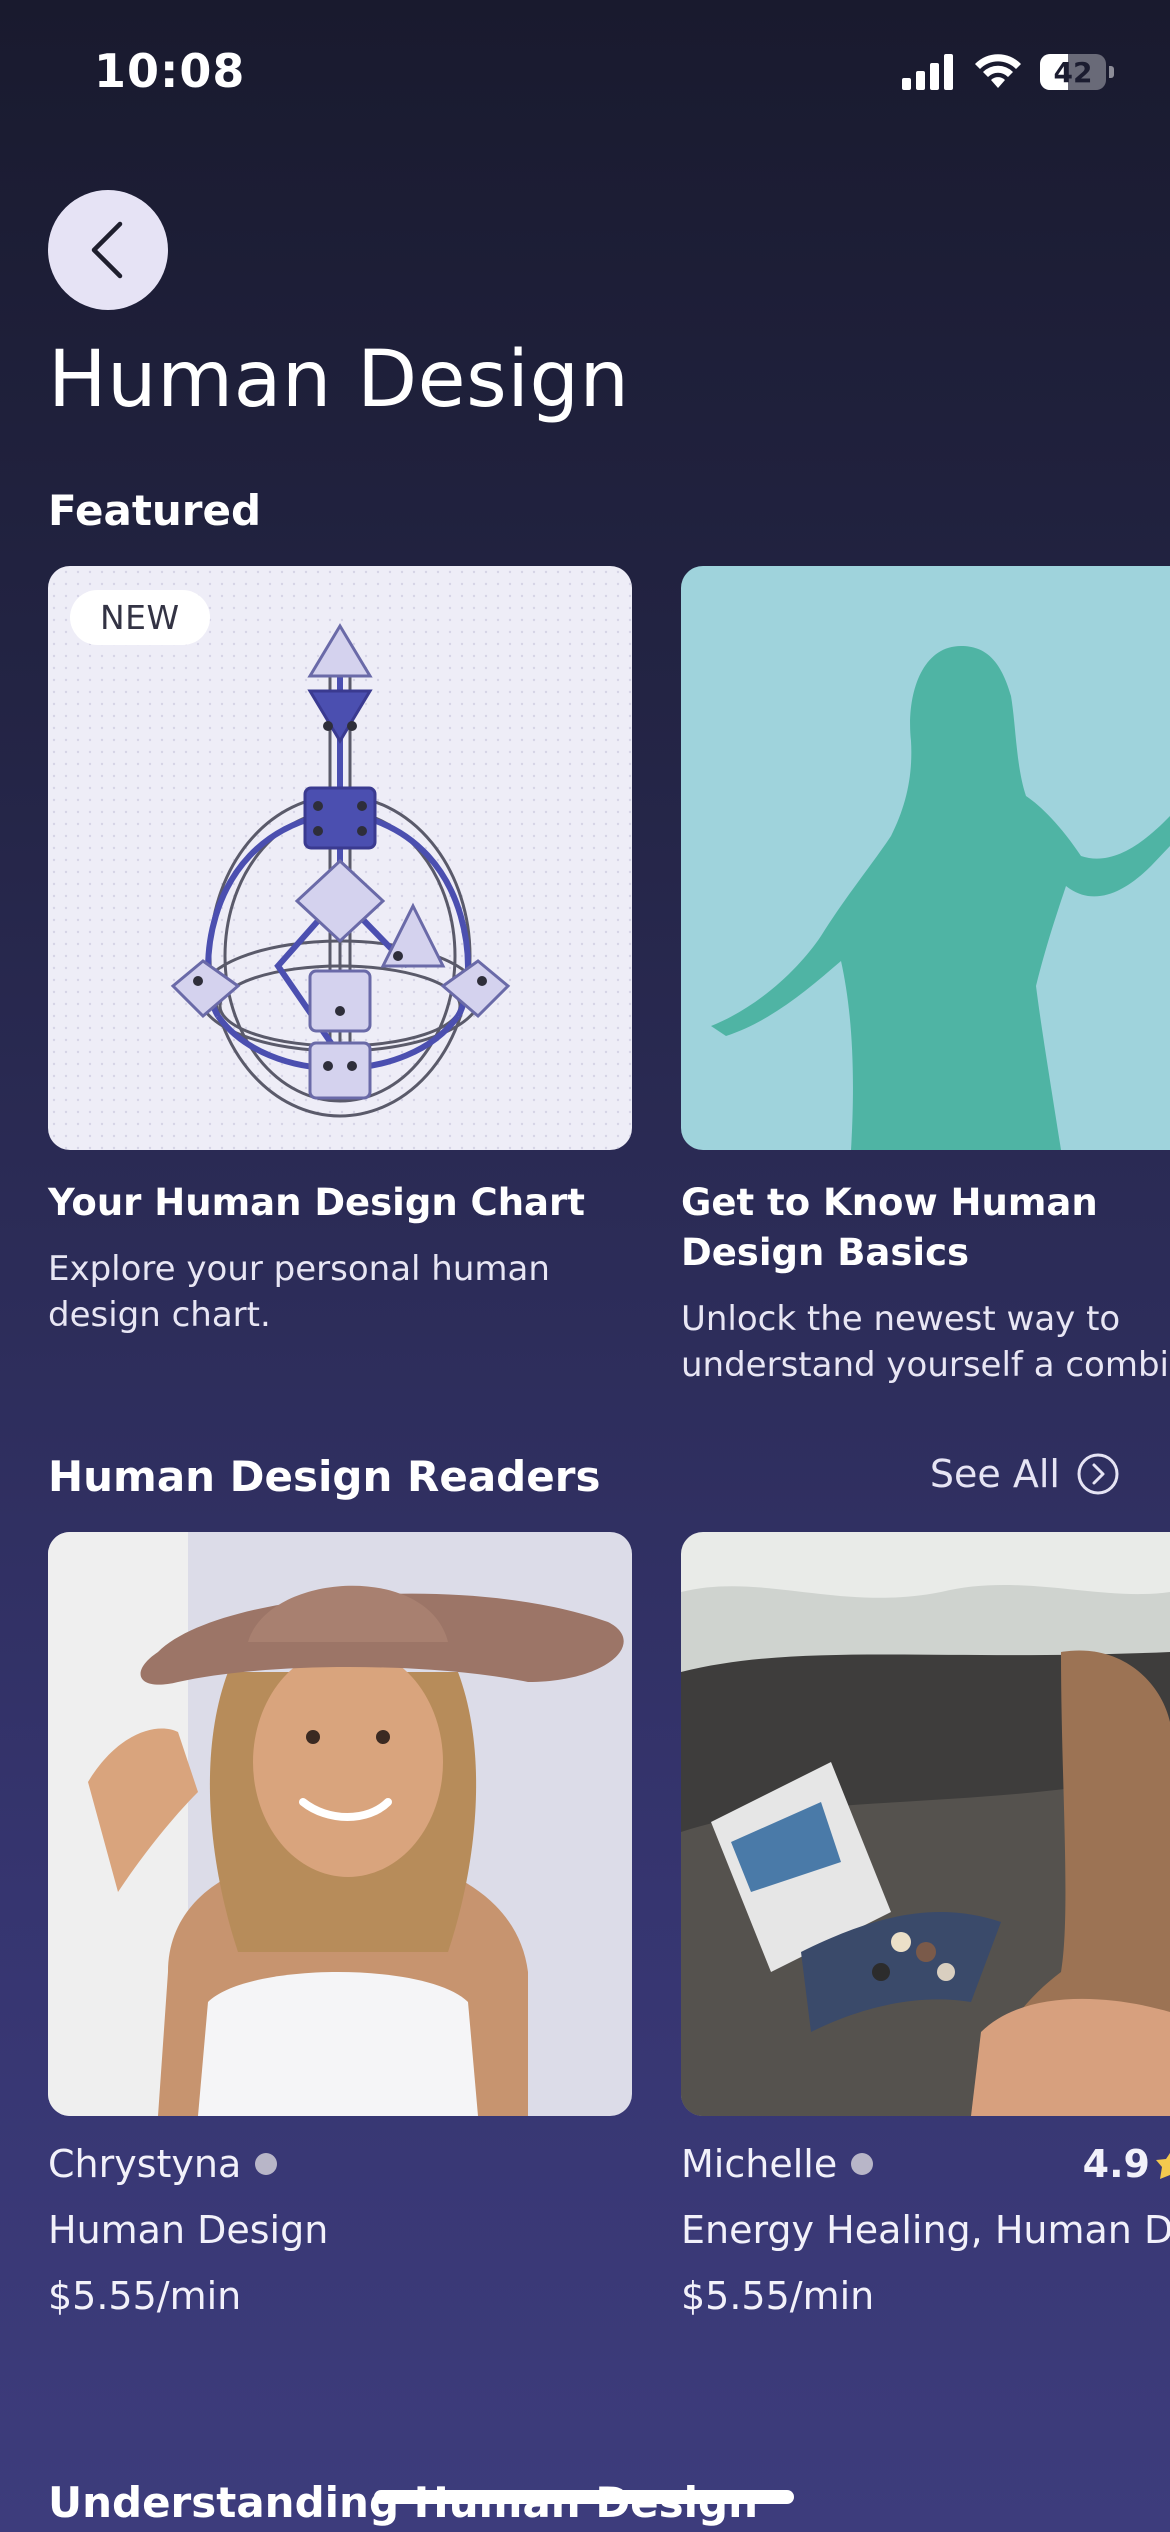 Image resolution: width=1170 pixels, height=2532 pixels. What do you see at coordinates (994, 1474) in the screenshot?
I see `see-all-label: See All` at bounding box center [994, 1474].